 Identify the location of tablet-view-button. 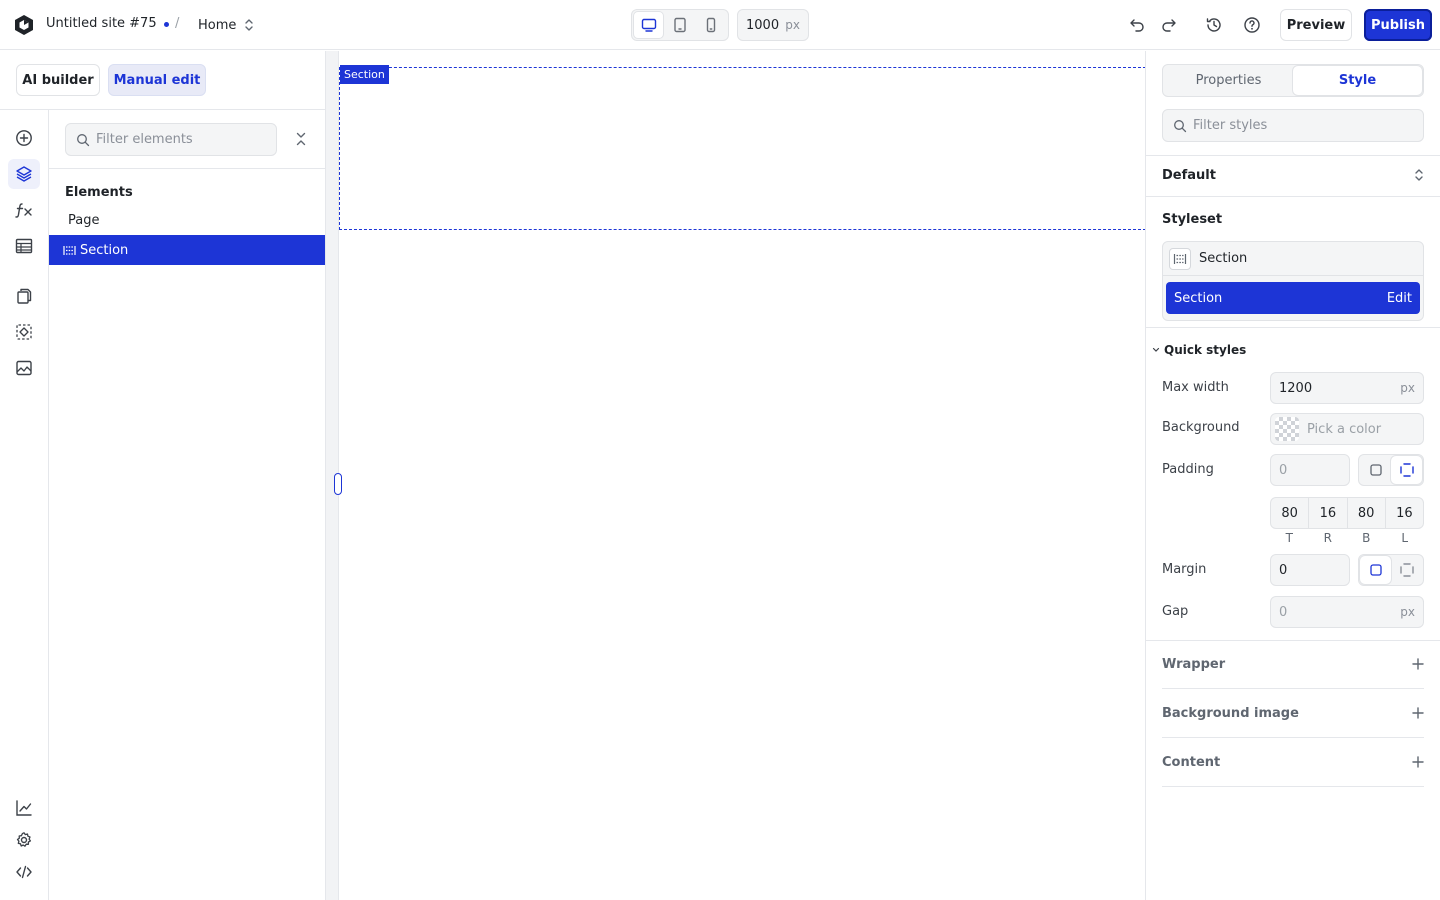
(679, 25).